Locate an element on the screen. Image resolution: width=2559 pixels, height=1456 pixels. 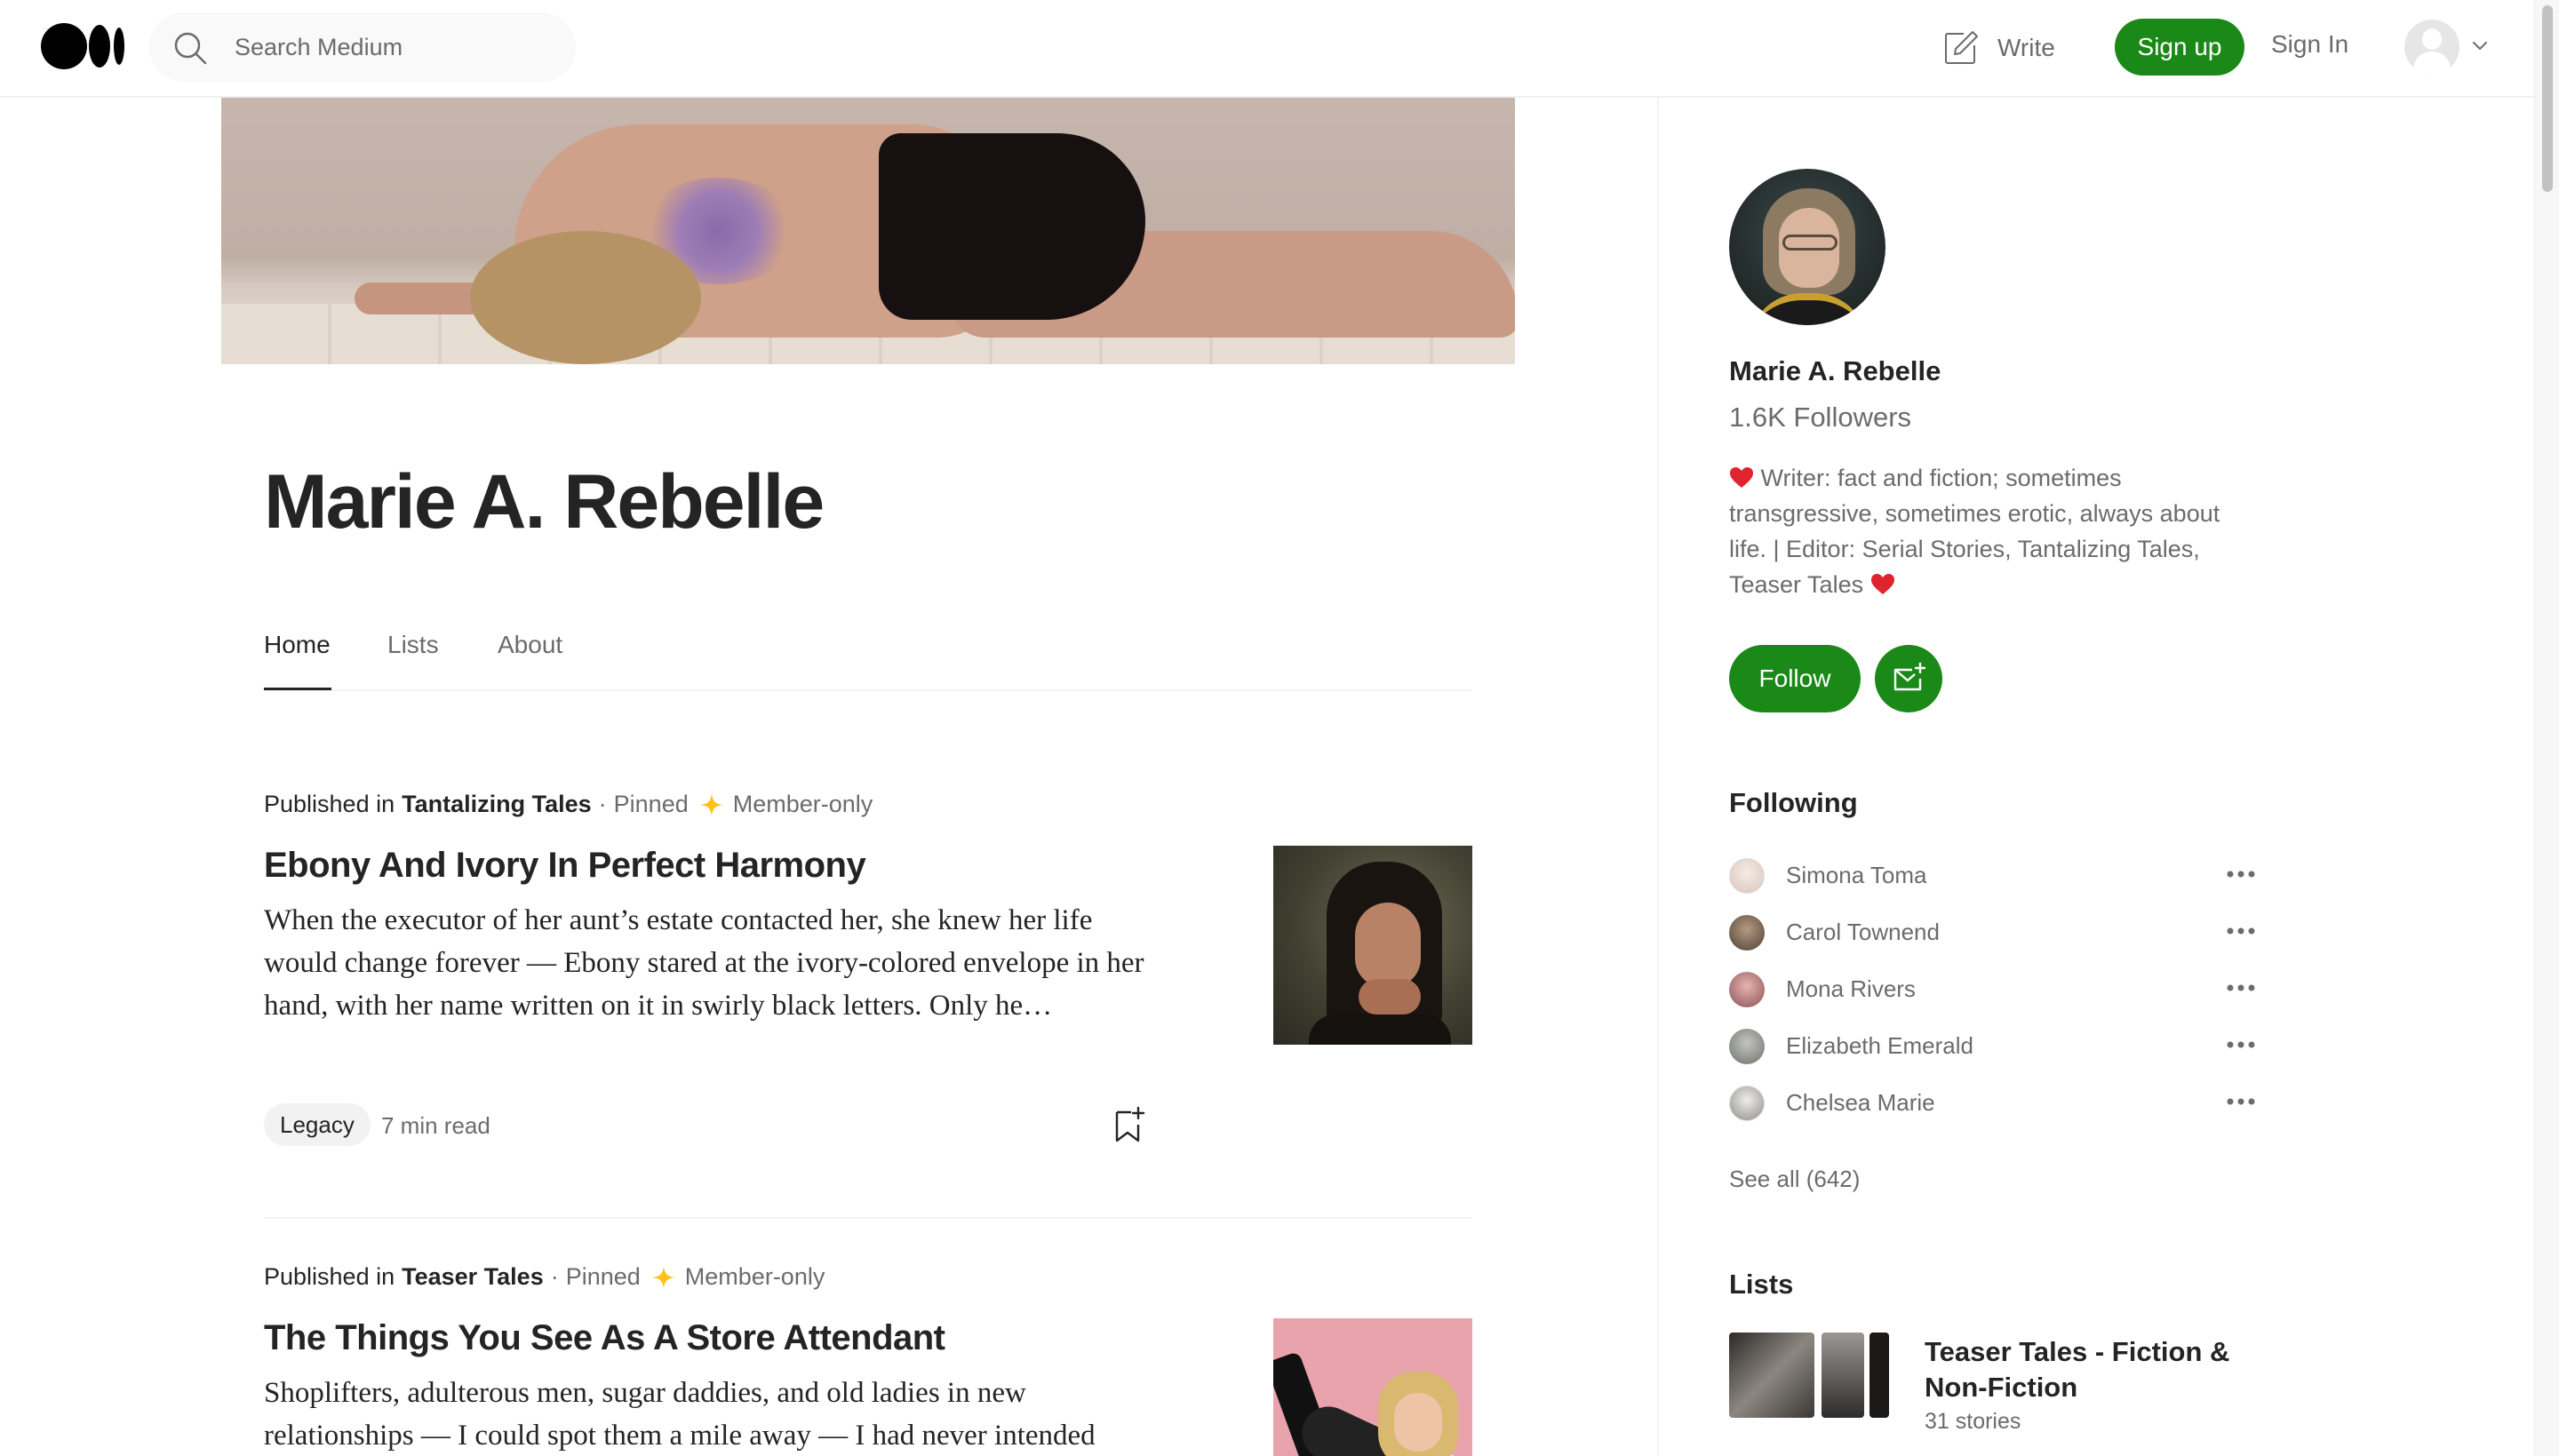
sign-up-button: Sign up is located at coordinates (2179, 47).